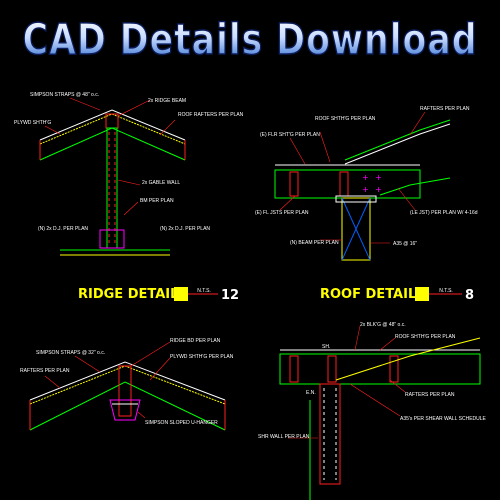  What do you see at coordinates (443, 419) in the screenshot?
I see `label-a35: A35's PER SHEAR WALL SCHEDULE` at bounding box center [443, 419].